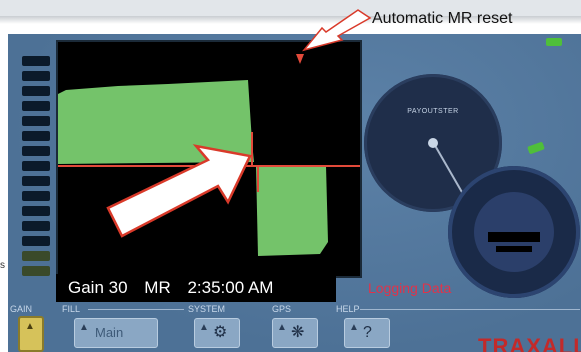  Describe the element at coordinates (2, 265) in the screenshot. I see `side-text-fragment: s` at that location.